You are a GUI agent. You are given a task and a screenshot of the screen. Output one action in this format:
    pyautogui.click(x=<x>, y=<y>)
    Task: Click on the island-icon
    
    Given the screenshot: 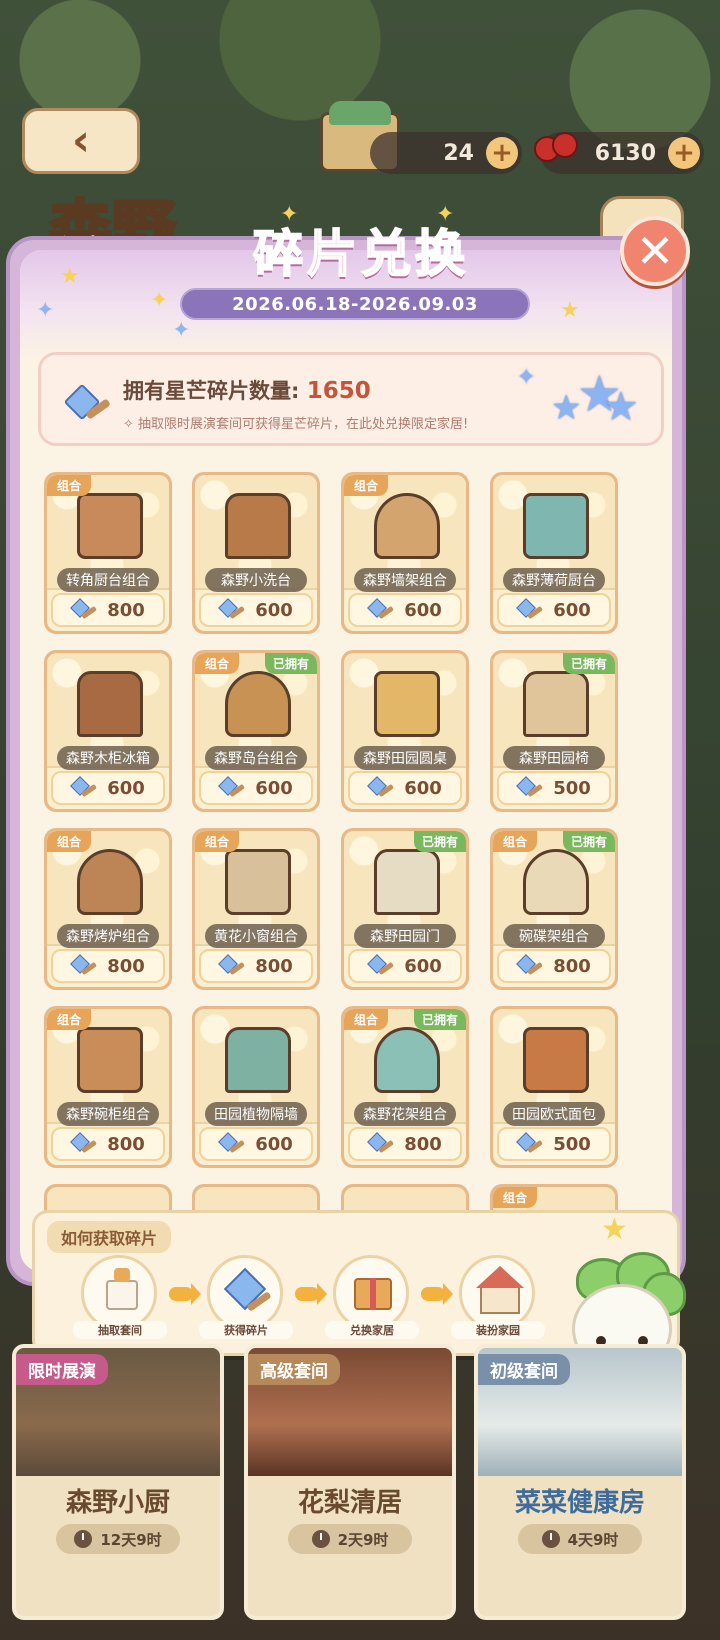 What is the action you would take?
    pyautogui.click(x=258, y=704)
    